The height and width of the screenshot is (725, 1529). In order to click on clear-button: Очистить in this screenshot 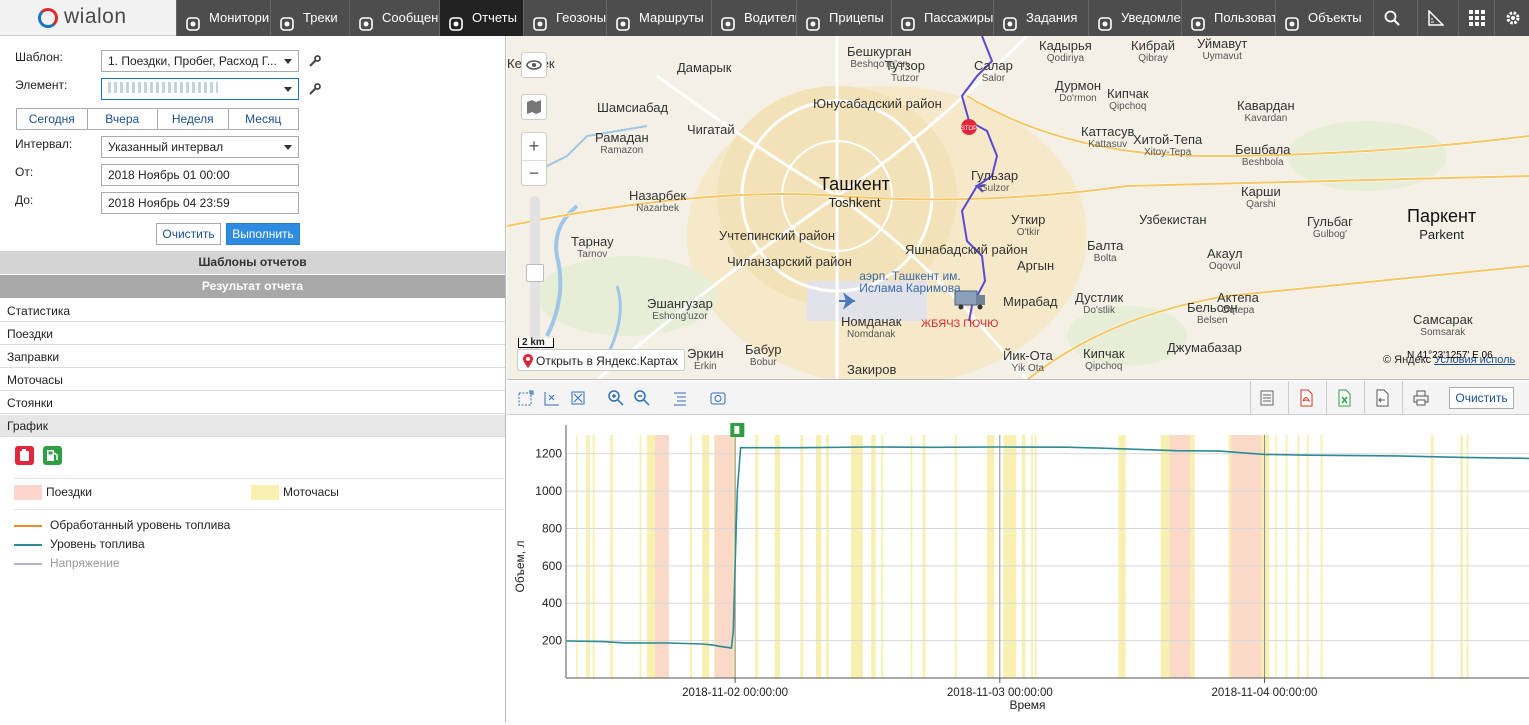, I will do `click(188, 234)`.